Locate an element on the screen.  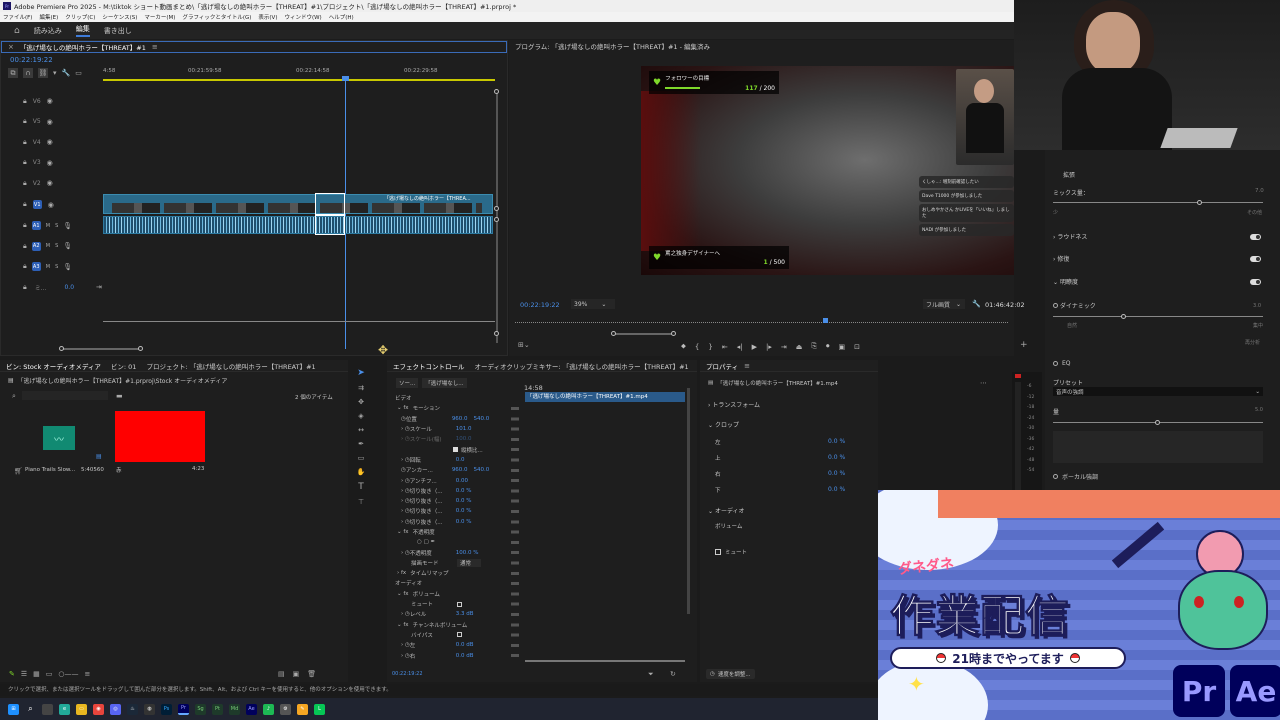
search-input is located at coordinates (65, 395).